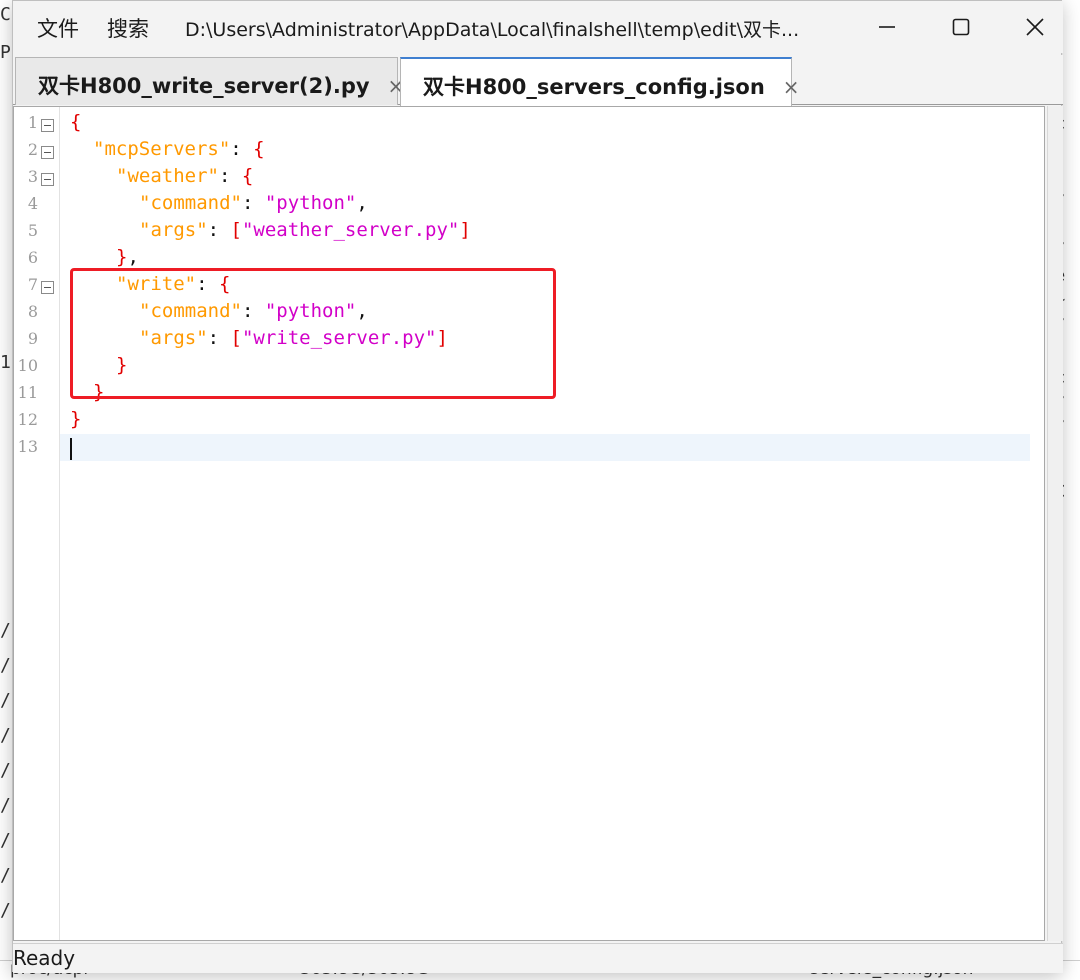 The width and height of the screenshot is (1080, 980). I want to click on line-number: 4, so click(32, 203).